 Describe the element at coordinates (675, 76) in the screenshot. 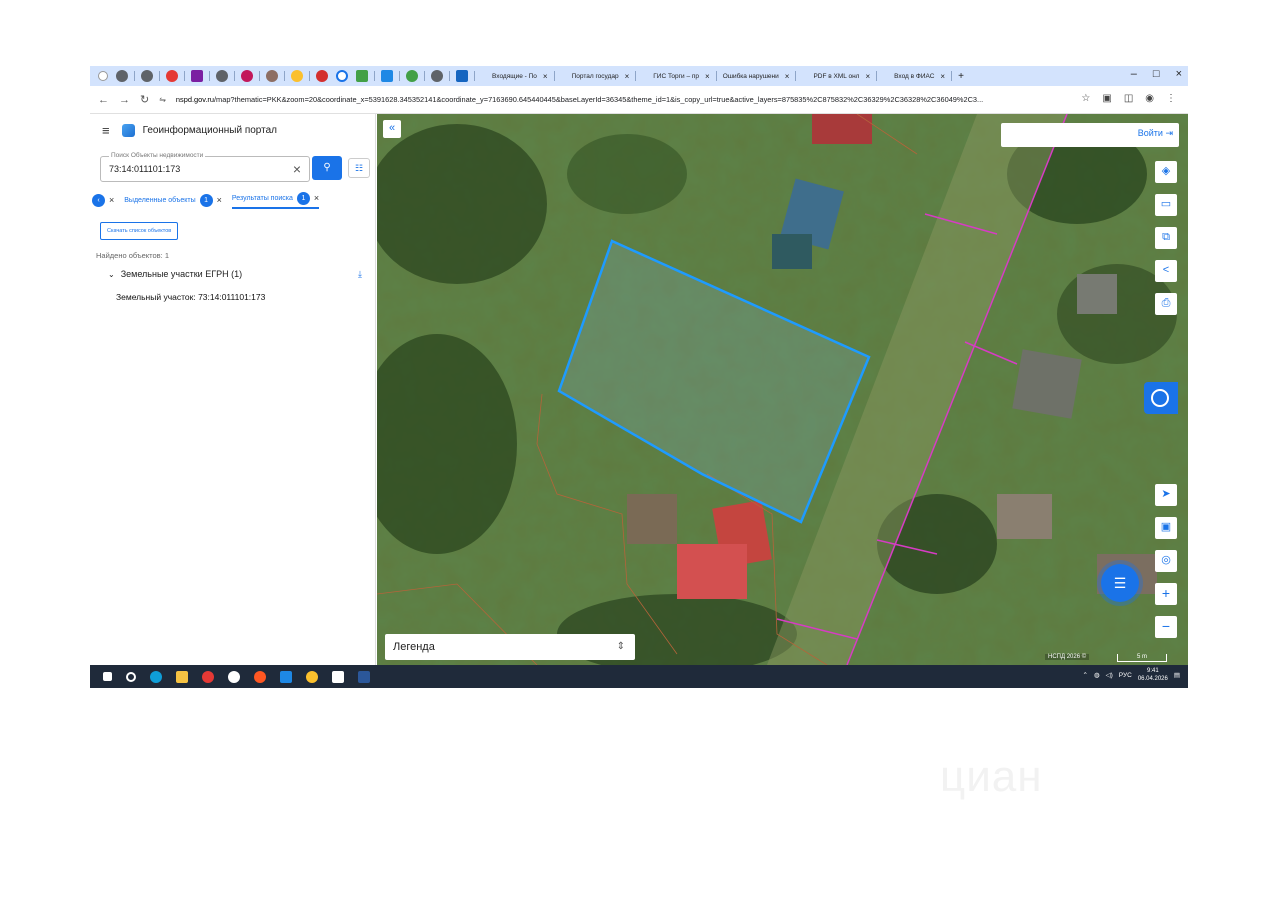

I see `tab-gis-torgi: ГИС Торги – пр ×` at that location.